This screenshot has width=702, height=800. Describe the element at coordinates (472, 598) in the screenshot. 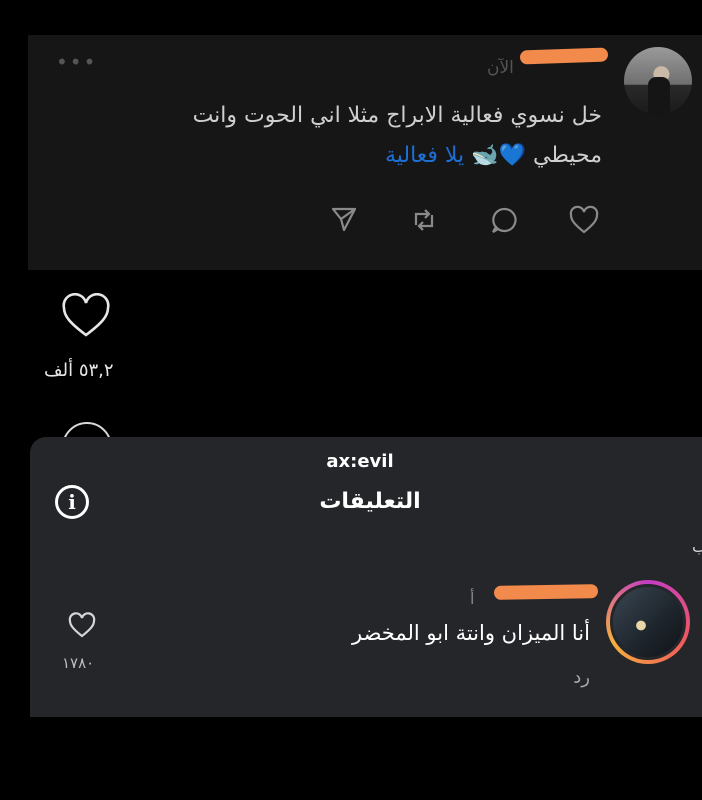

I see `comment-meta: أ` at that location.